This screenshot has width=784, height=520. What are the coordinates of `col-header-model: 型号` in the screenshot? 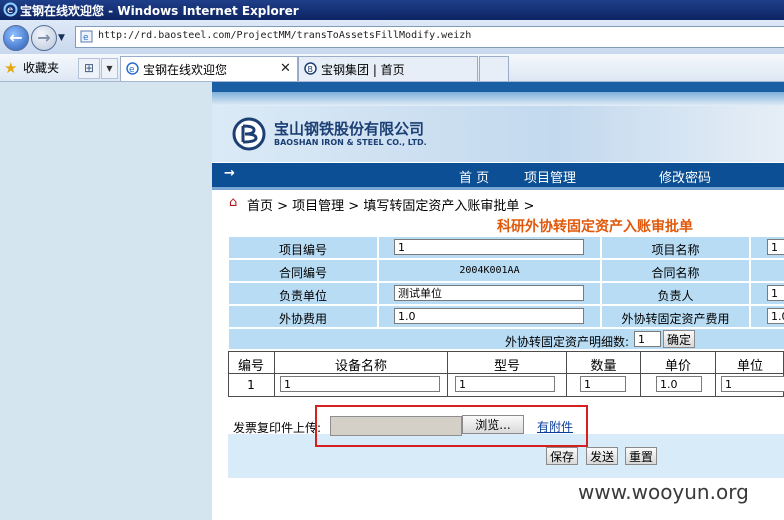 It's located at (506, 366).